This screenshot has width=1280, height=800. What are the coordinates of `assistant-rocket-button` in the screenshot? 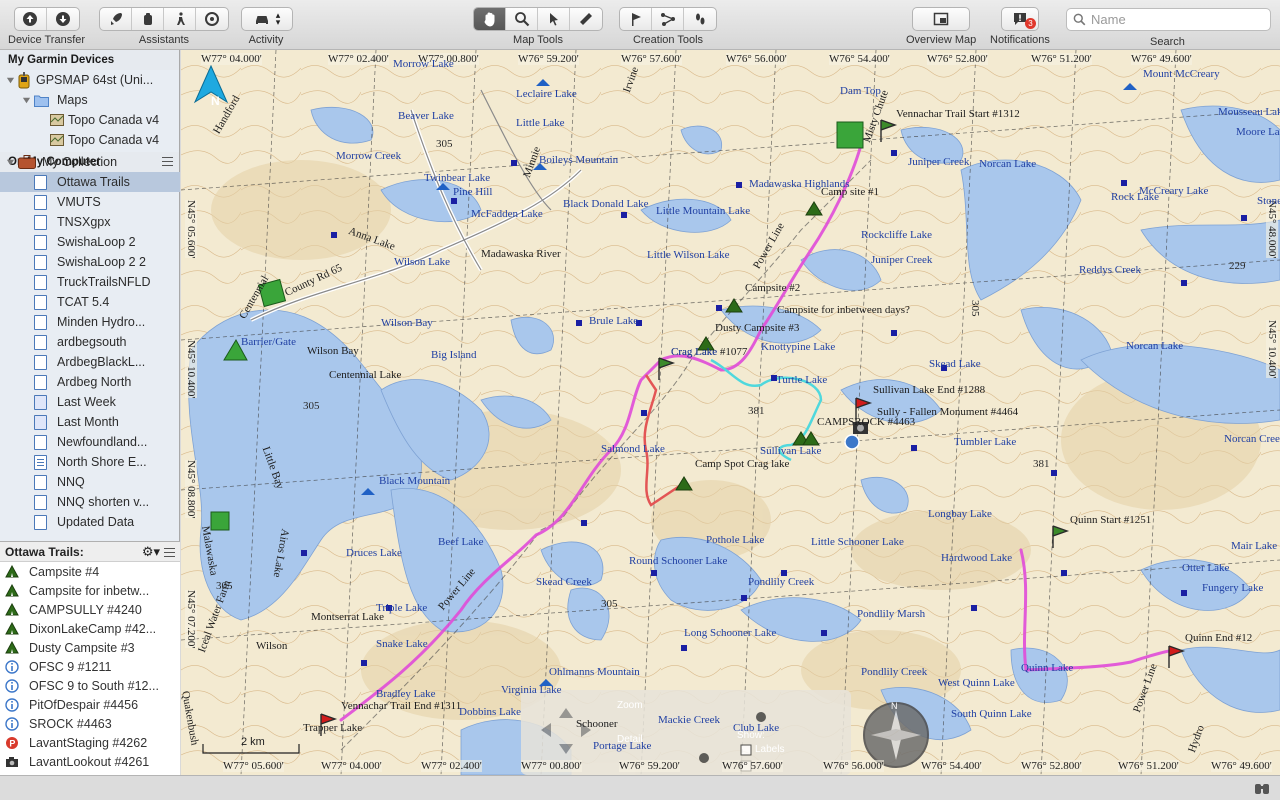 It's located at (116, 19).